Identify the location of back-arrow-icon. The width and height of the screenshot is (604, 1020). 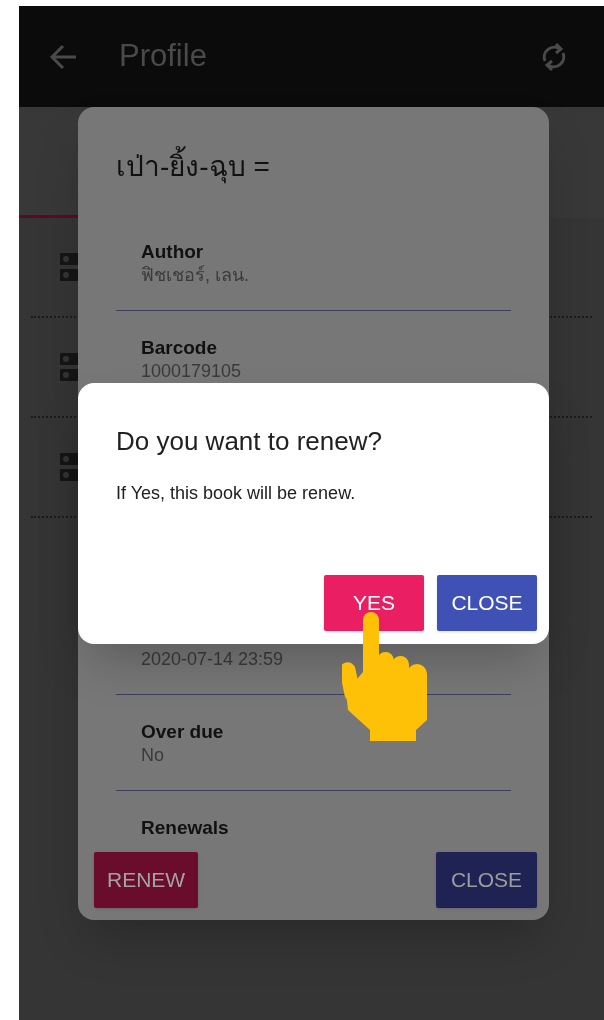
(63, 56).